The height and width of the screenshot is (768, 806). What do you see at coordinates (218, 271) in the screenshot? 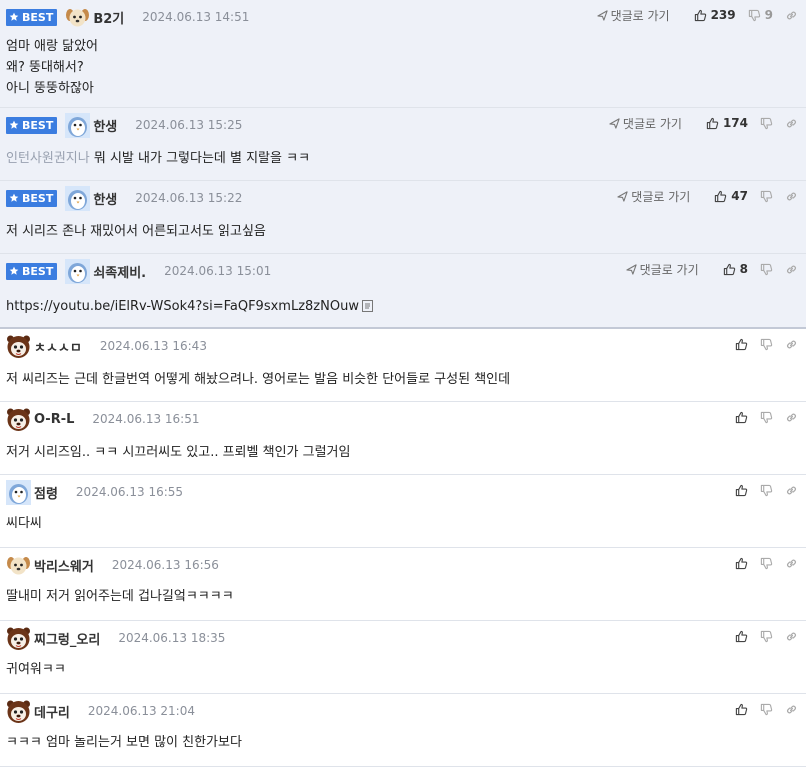
I see `comment-date: 2024.06.13 15:01` at bounding box center [218, 271].